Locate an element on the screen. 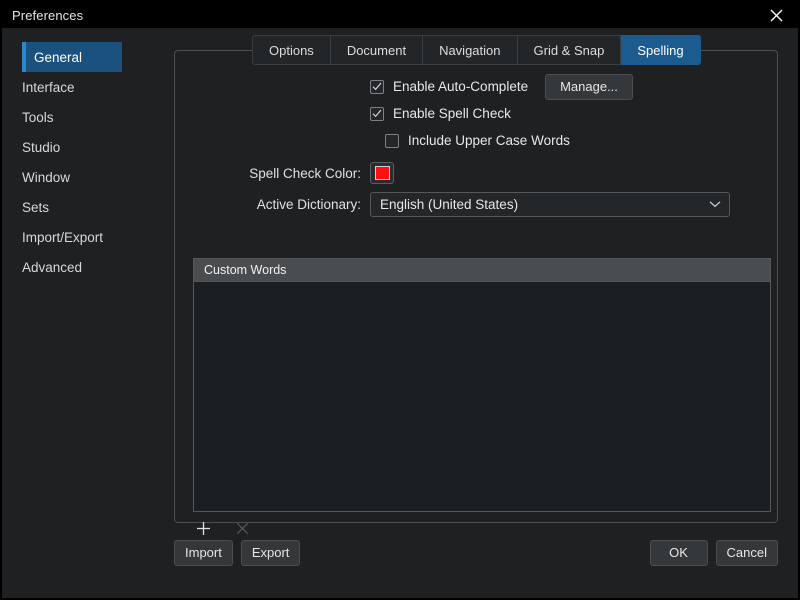  tab-grid-and-snap: Grid & Snap is located at coordinates (569, 50).